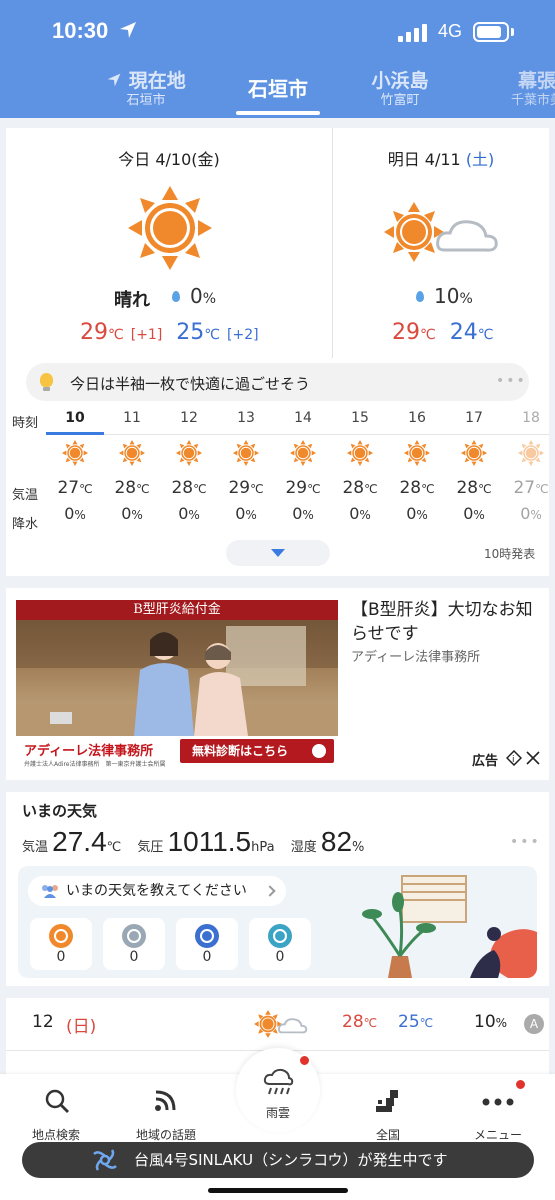  I want to click on tomorrow-low: 24℃, so click(472, 332).